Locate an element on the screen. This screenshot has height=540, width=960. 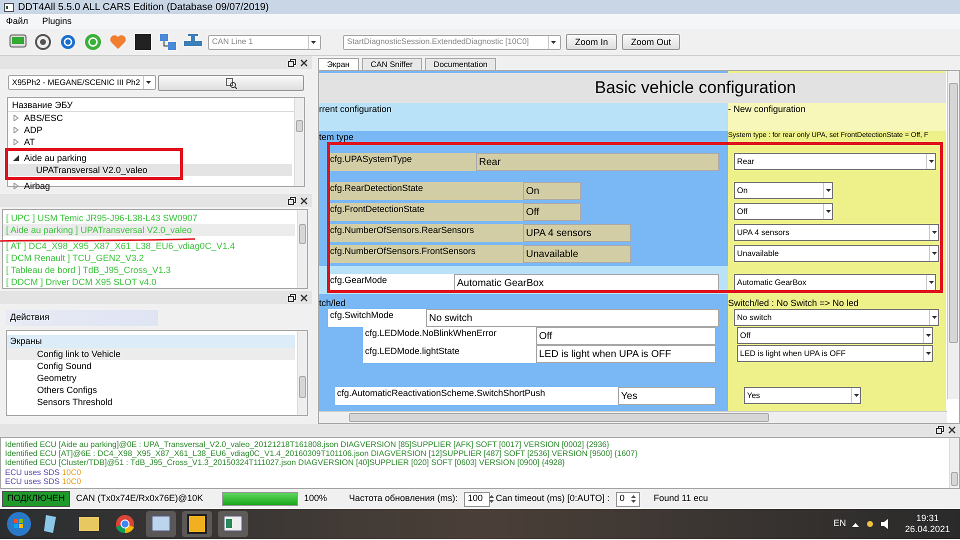
log-code: 10C0 is located at coordinates (72, 481).